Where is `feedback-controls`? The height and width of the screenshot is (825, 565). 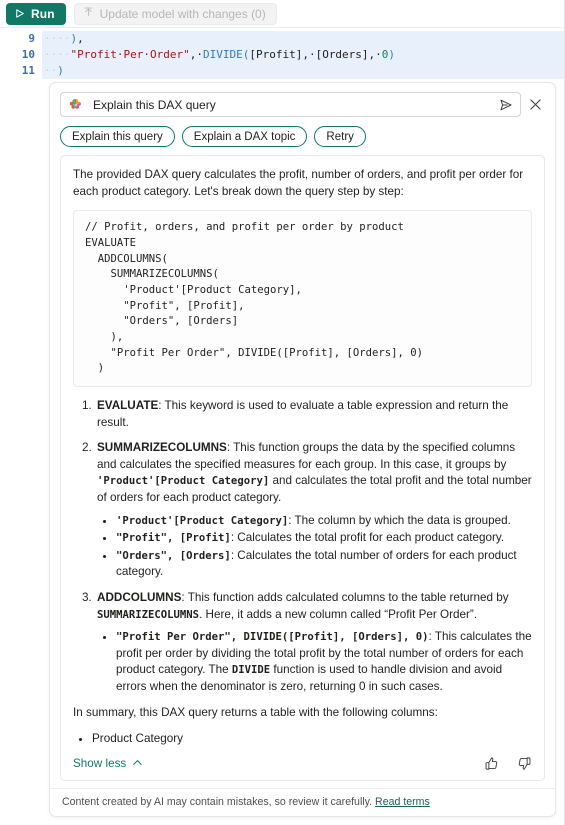 feedback-controls is located at coordinates (508, 763).